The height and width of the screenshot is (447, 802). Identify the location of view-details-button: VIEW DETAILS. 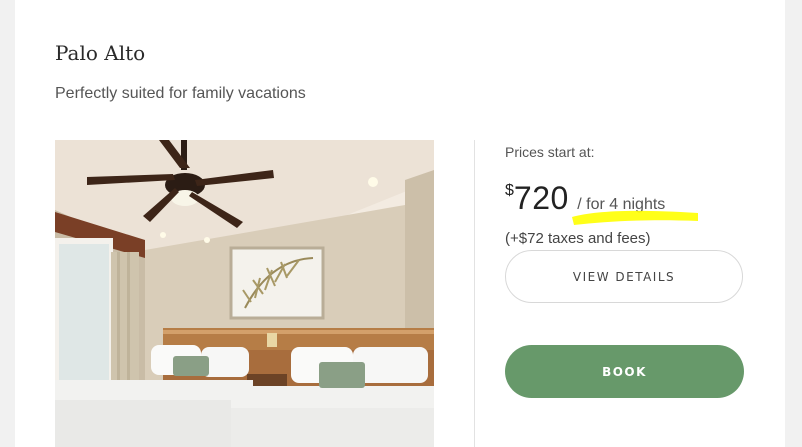
(624, 276).